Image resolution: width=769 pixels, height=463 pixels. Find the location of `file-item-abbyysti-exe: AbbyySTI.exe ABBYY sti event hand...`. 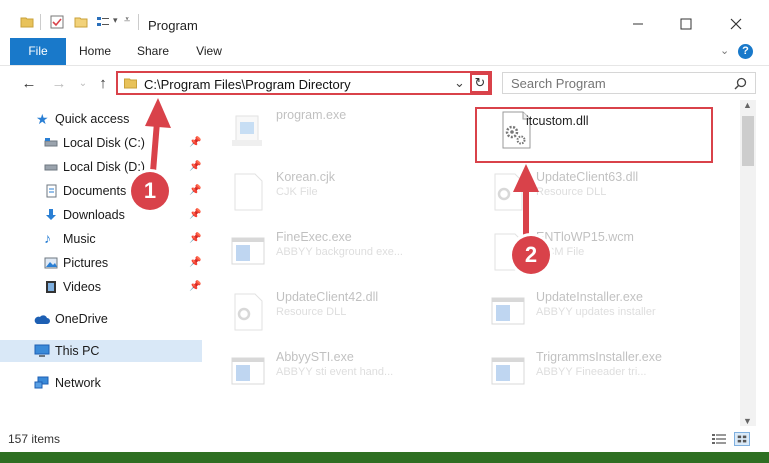

file-item-abbyysti-exe: AbbyySTI.exe ABBYY sti event hand... is located at coordinates (330, 371).